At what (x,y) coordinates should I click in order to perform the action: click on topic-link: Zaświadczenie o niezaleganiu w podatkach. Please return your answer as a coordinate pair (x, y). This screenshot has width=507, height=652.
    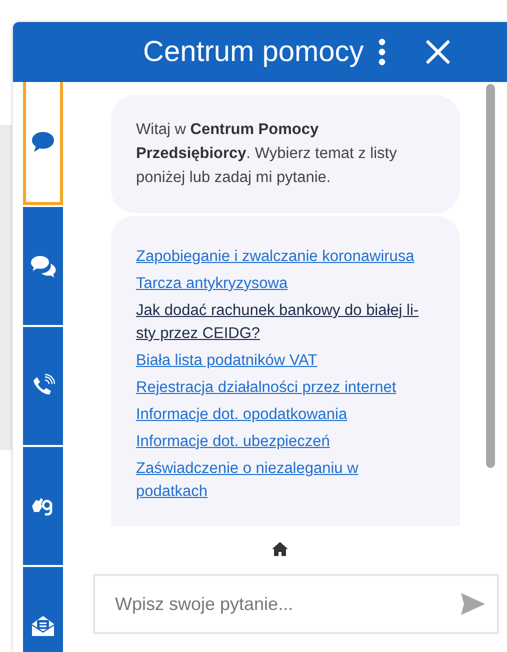
    Looking at the image, I should click on (282, 480).